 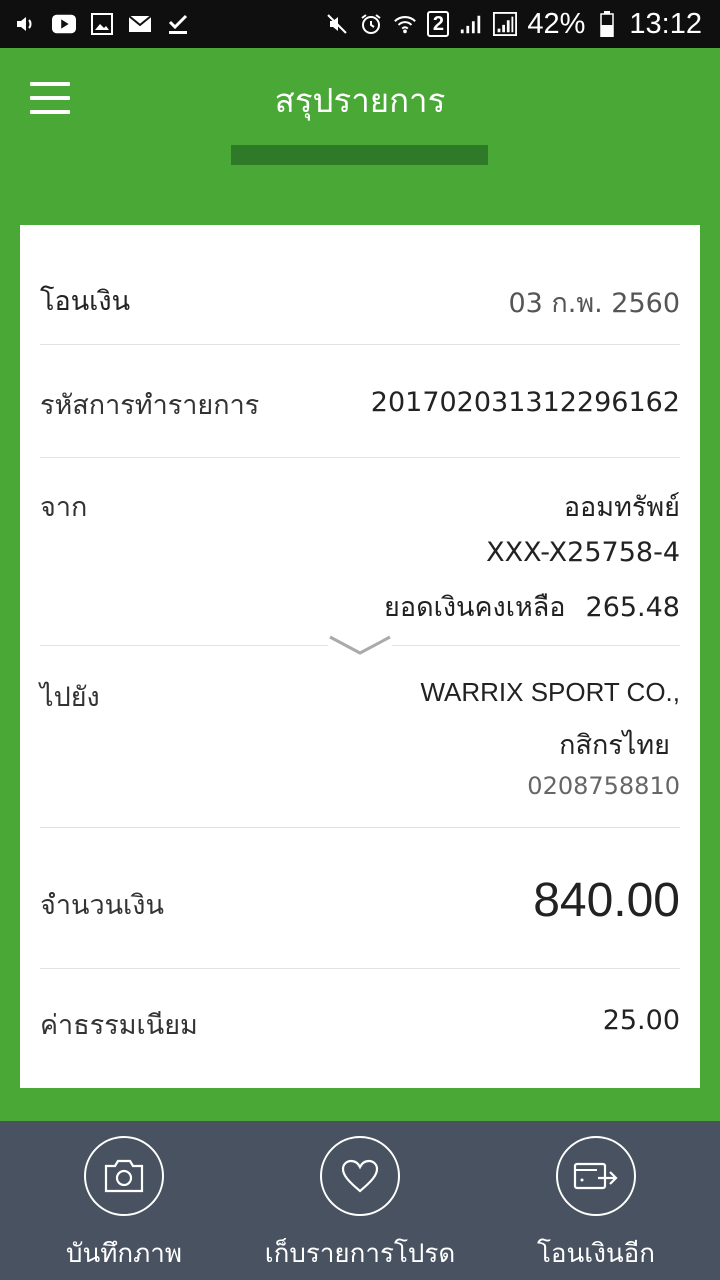 What do you see at coordinates (360, 100) in the screenshot?
I see `page-title: สรุปรายการ` at bounding box center [360, 100].